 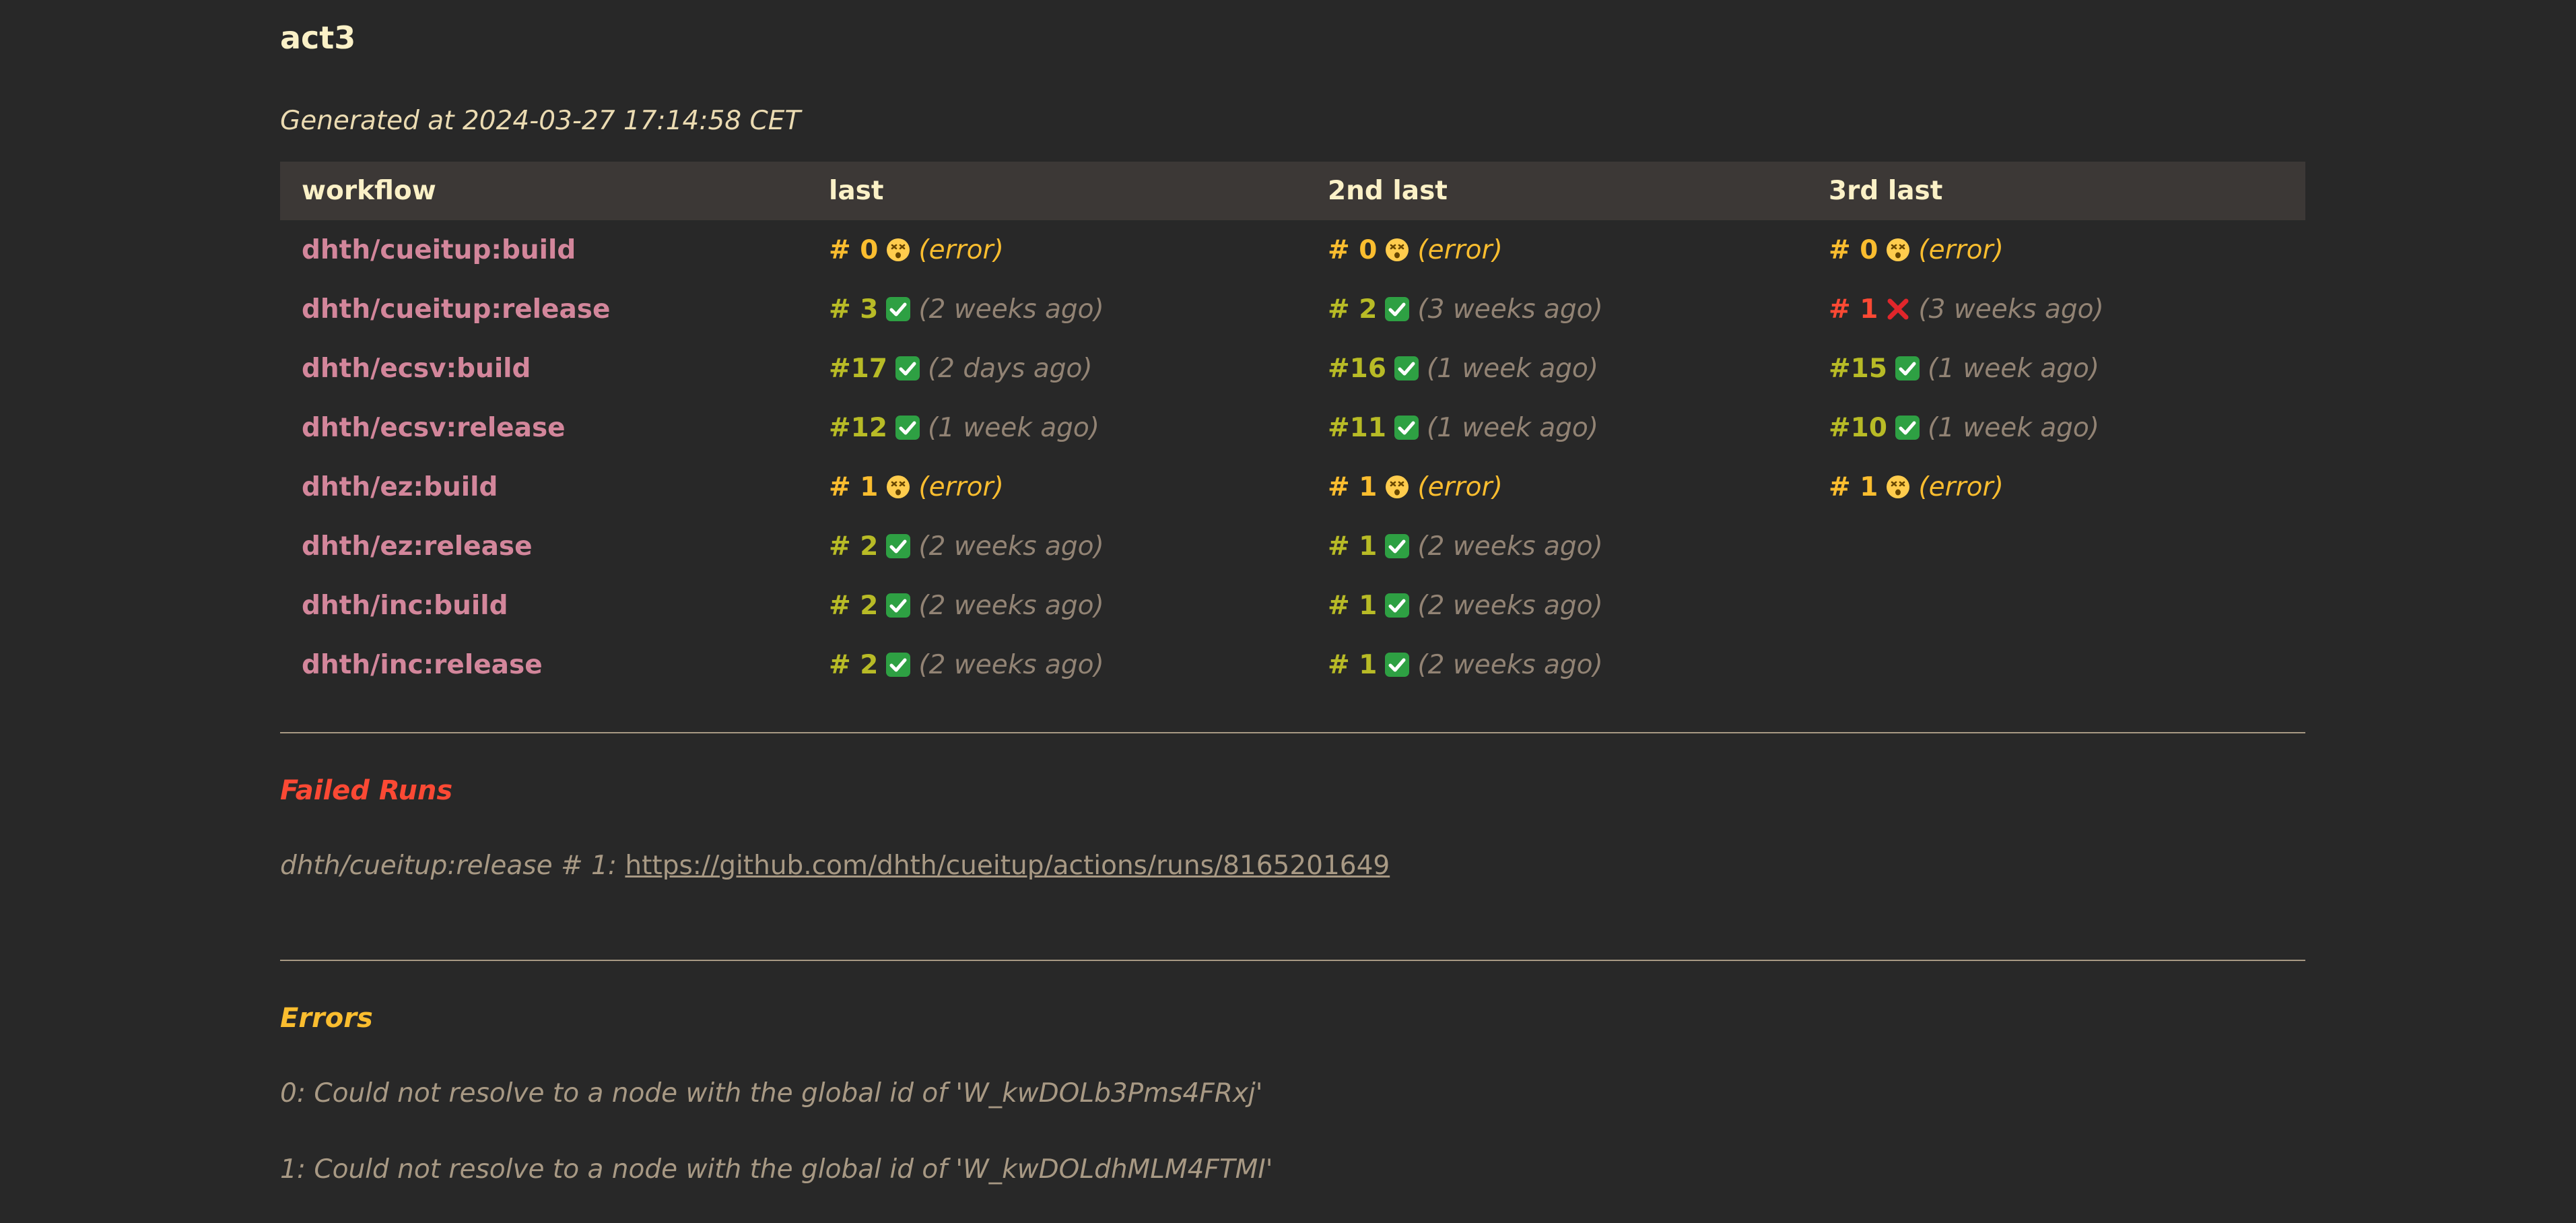 I want to click on workflow-cell: dhth/cueitup:build, so click(x=543, y=250).